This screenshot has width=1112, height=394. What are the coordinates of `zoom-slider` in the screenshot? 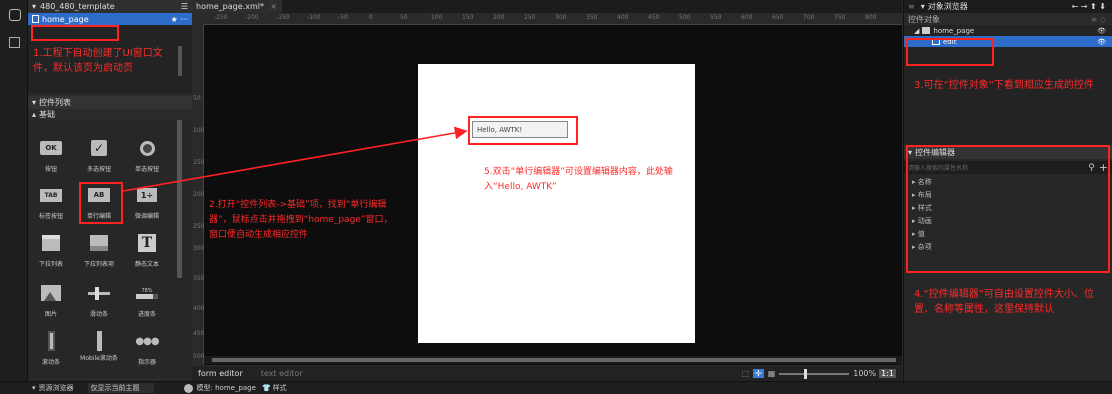 It's located at (814, 373).